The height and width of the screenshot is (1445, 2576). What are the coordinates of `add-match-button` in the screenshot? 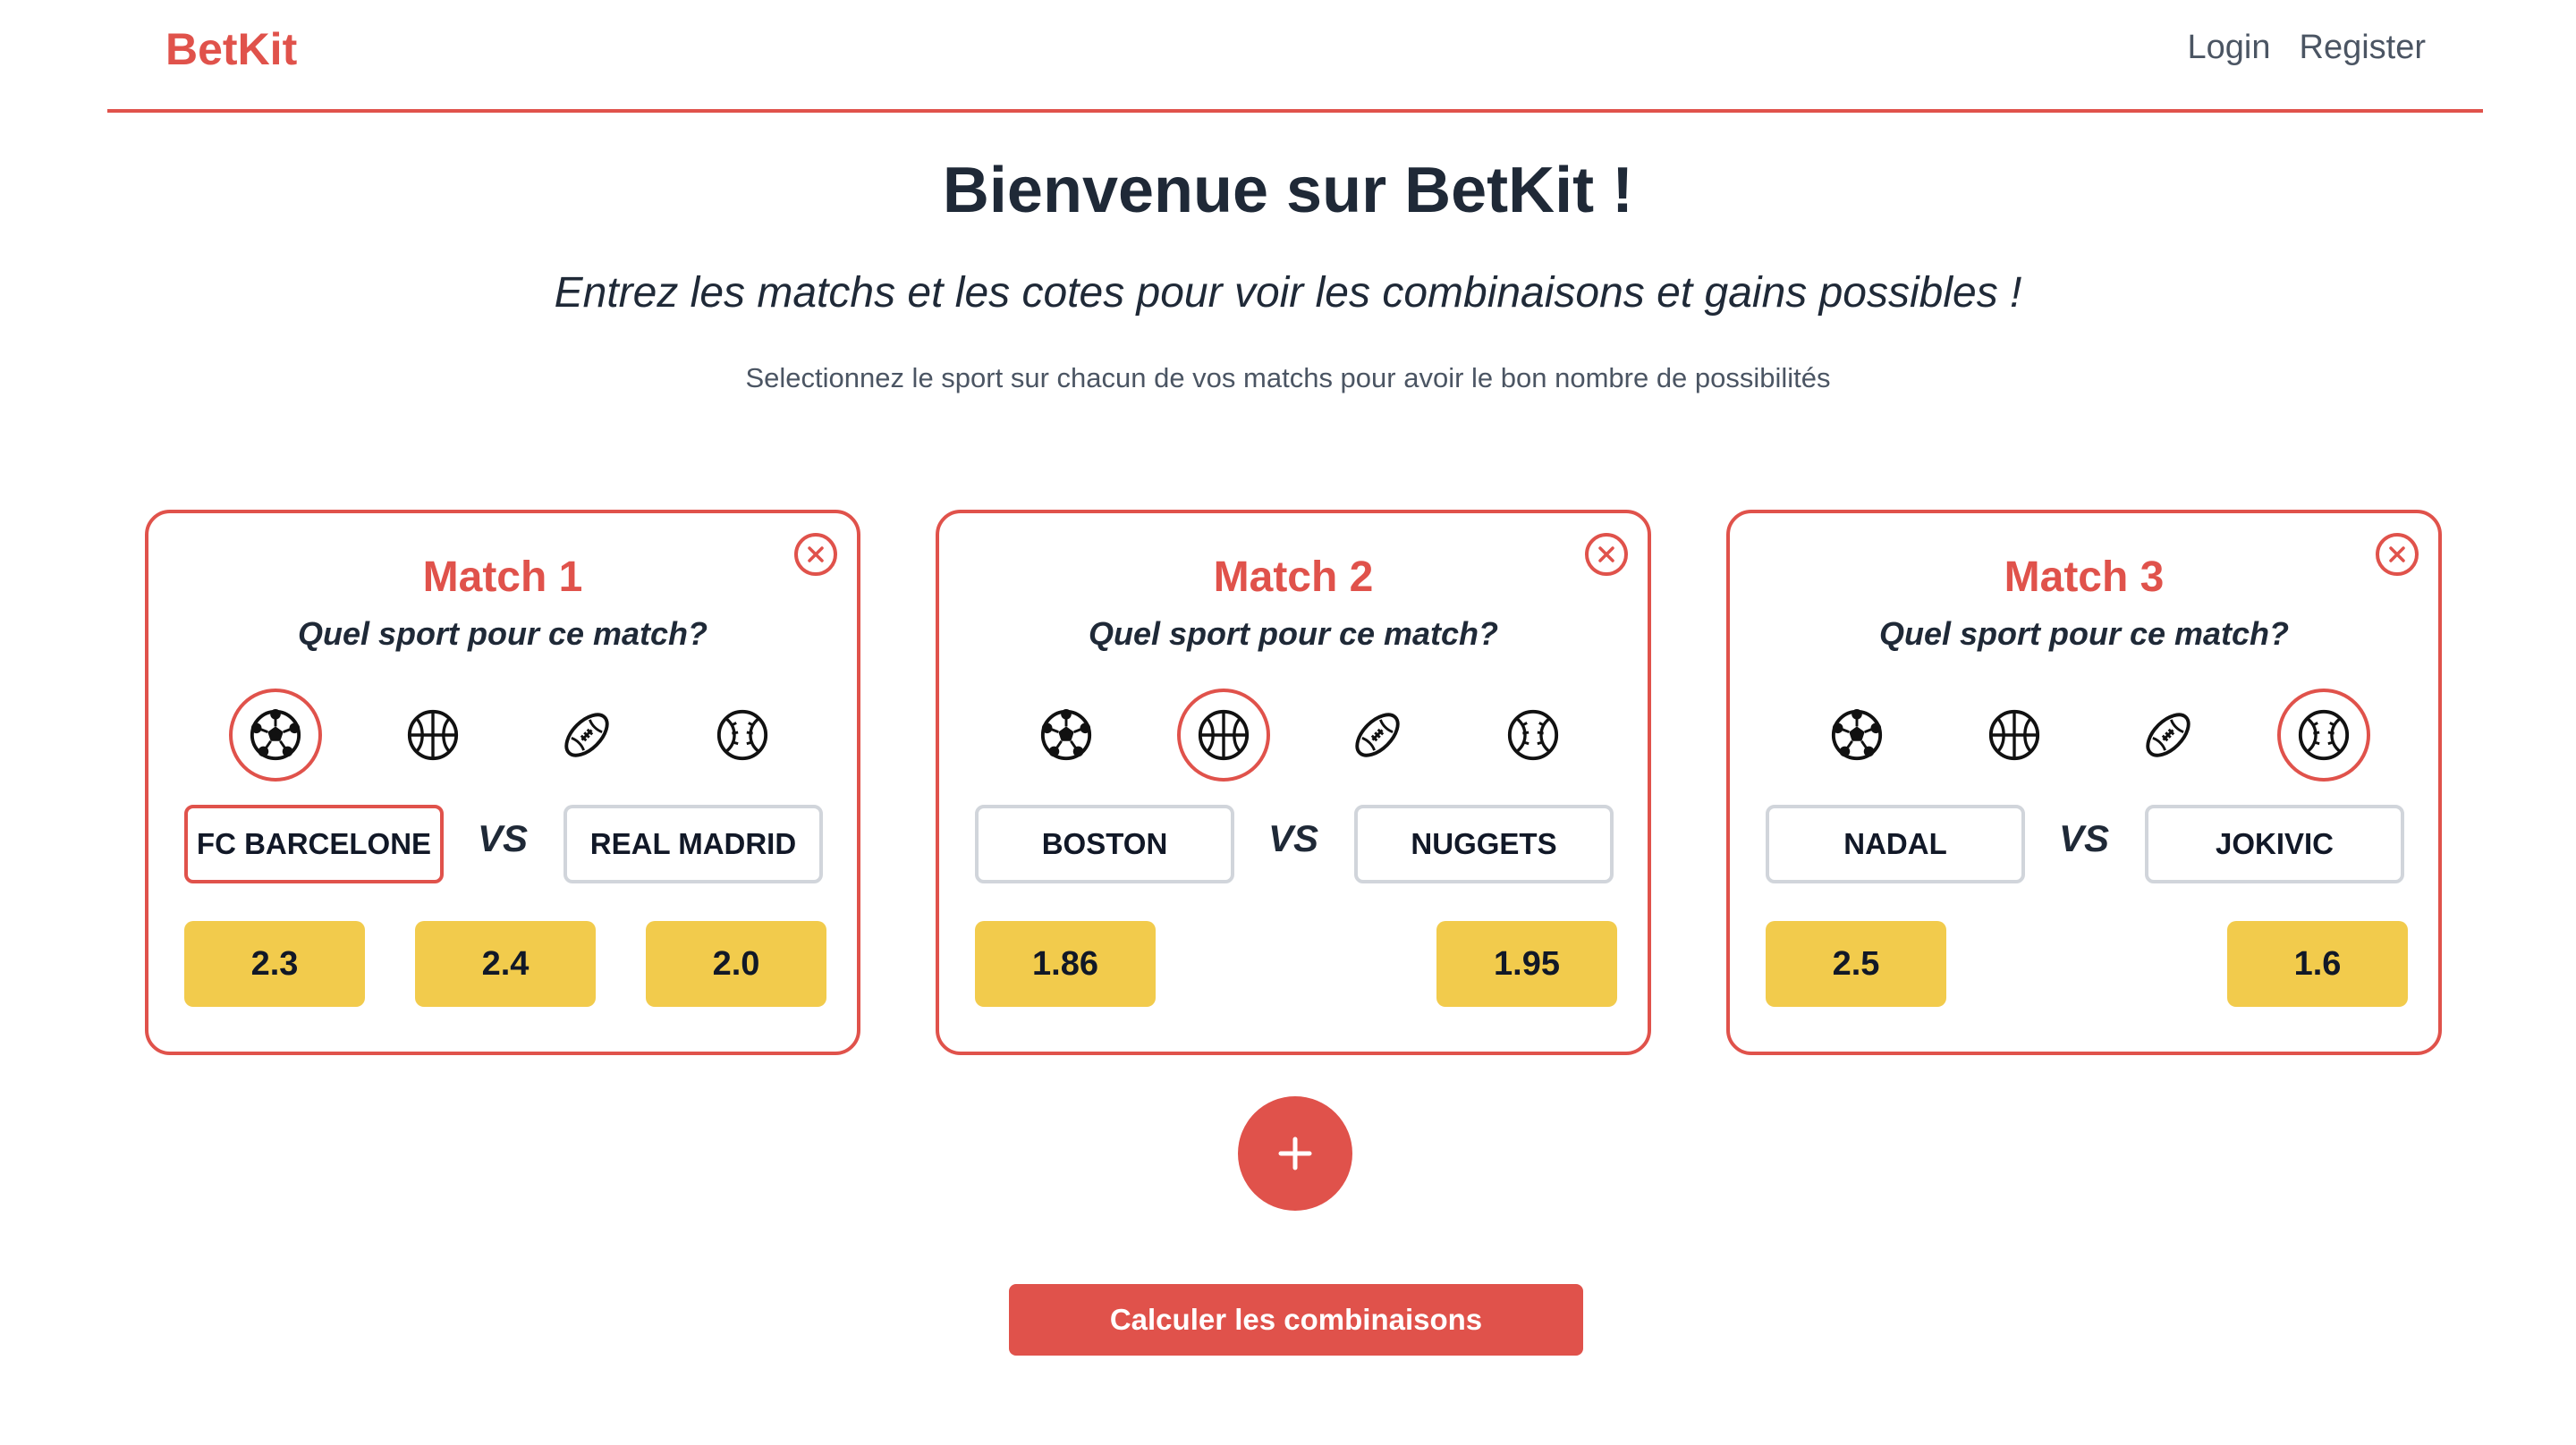 It's located at (1295, 1153).